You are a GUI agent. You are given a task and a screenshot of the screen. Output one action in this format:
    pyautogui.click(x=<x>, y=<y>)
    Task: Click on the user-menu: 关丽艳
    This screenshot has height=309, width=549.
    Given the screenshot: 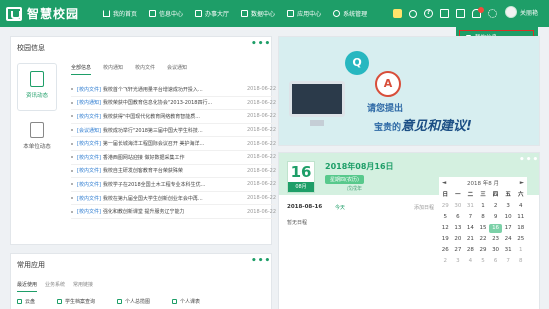 What is the action you would take?
    pyautogui.click(x=521, y=12)
    